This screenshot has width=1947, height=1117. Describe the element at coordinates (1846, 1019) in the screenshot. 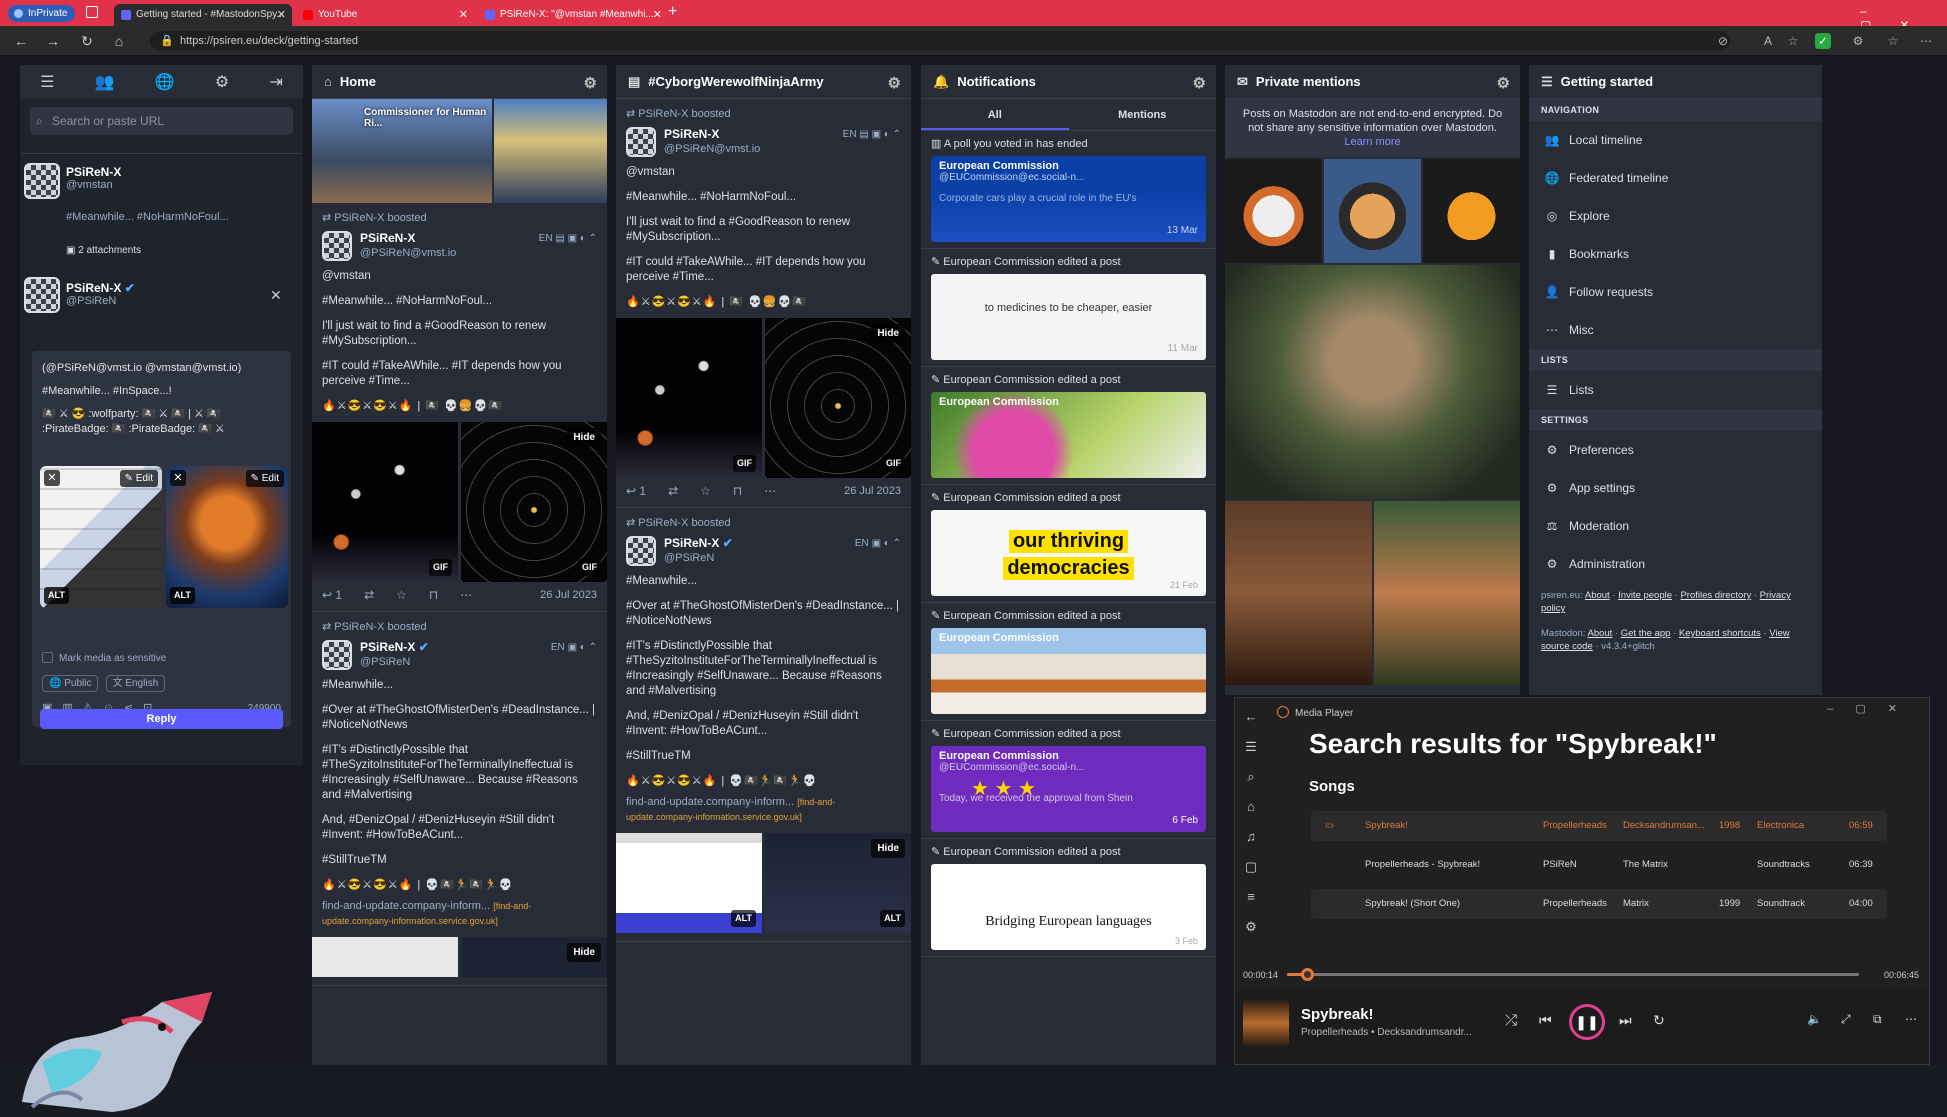

I see `fullscreen-icon: ⤢` at that location.